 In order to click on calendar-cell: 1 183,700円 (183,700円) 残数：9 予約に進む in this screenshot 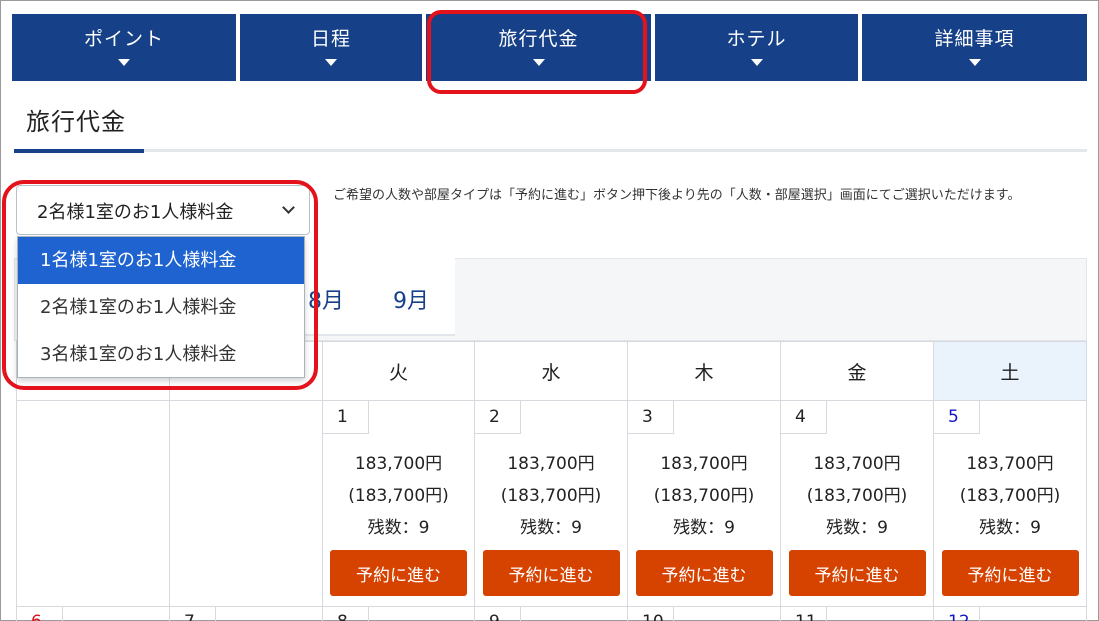, I will do `click(398, 503)`.